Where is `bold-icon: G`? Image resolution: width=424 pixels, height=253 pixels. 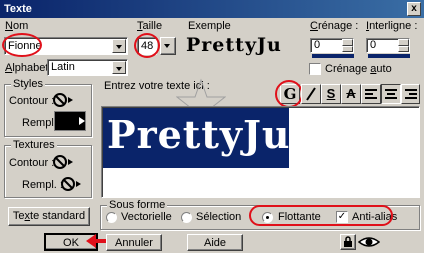
bold-icon: G is located at coordinates (290, 94).